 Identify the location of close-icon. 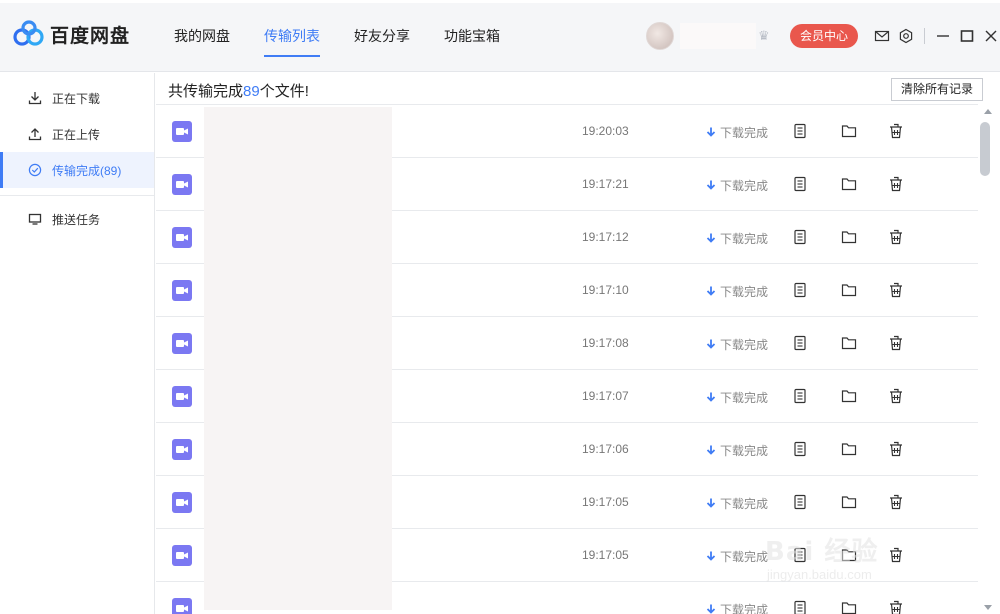
(991, 36).